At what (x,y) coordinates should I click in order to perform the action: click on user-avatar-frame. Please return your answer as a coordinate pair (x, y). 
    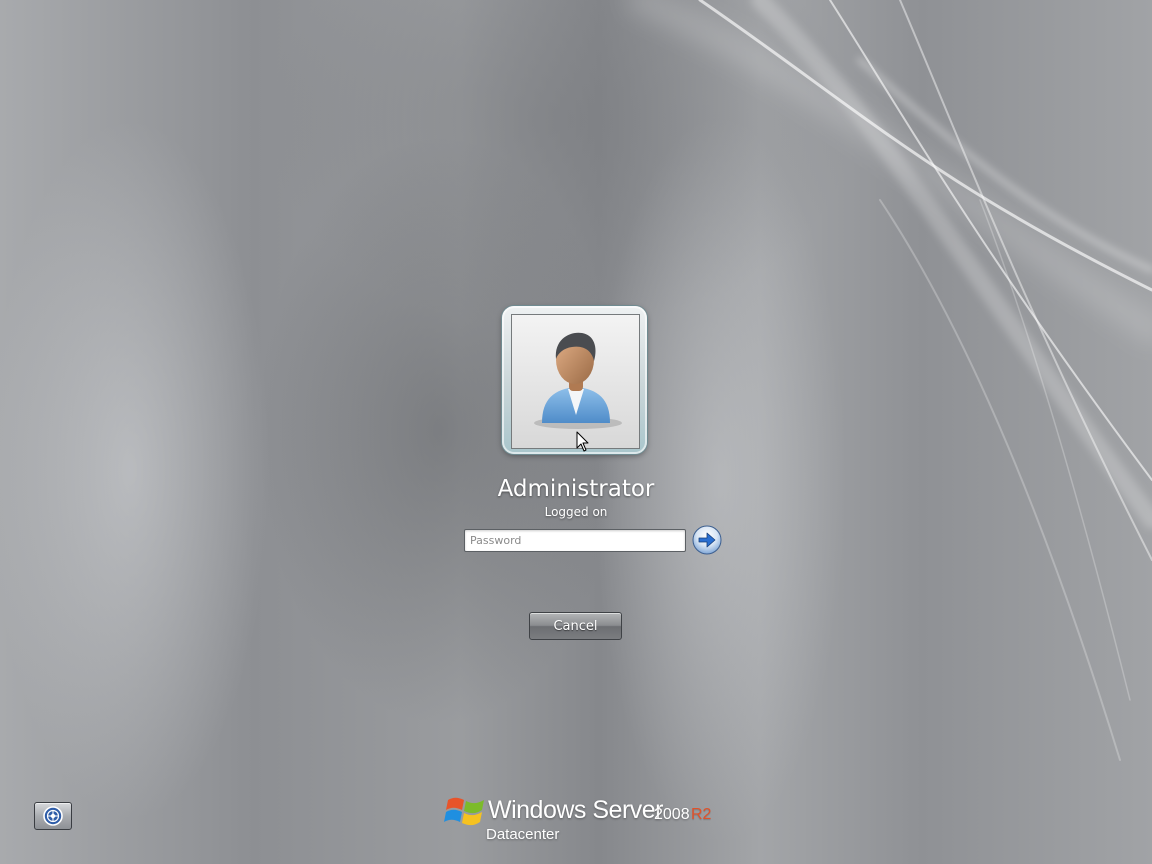
    Looking at the image, I should click on (575, 381).